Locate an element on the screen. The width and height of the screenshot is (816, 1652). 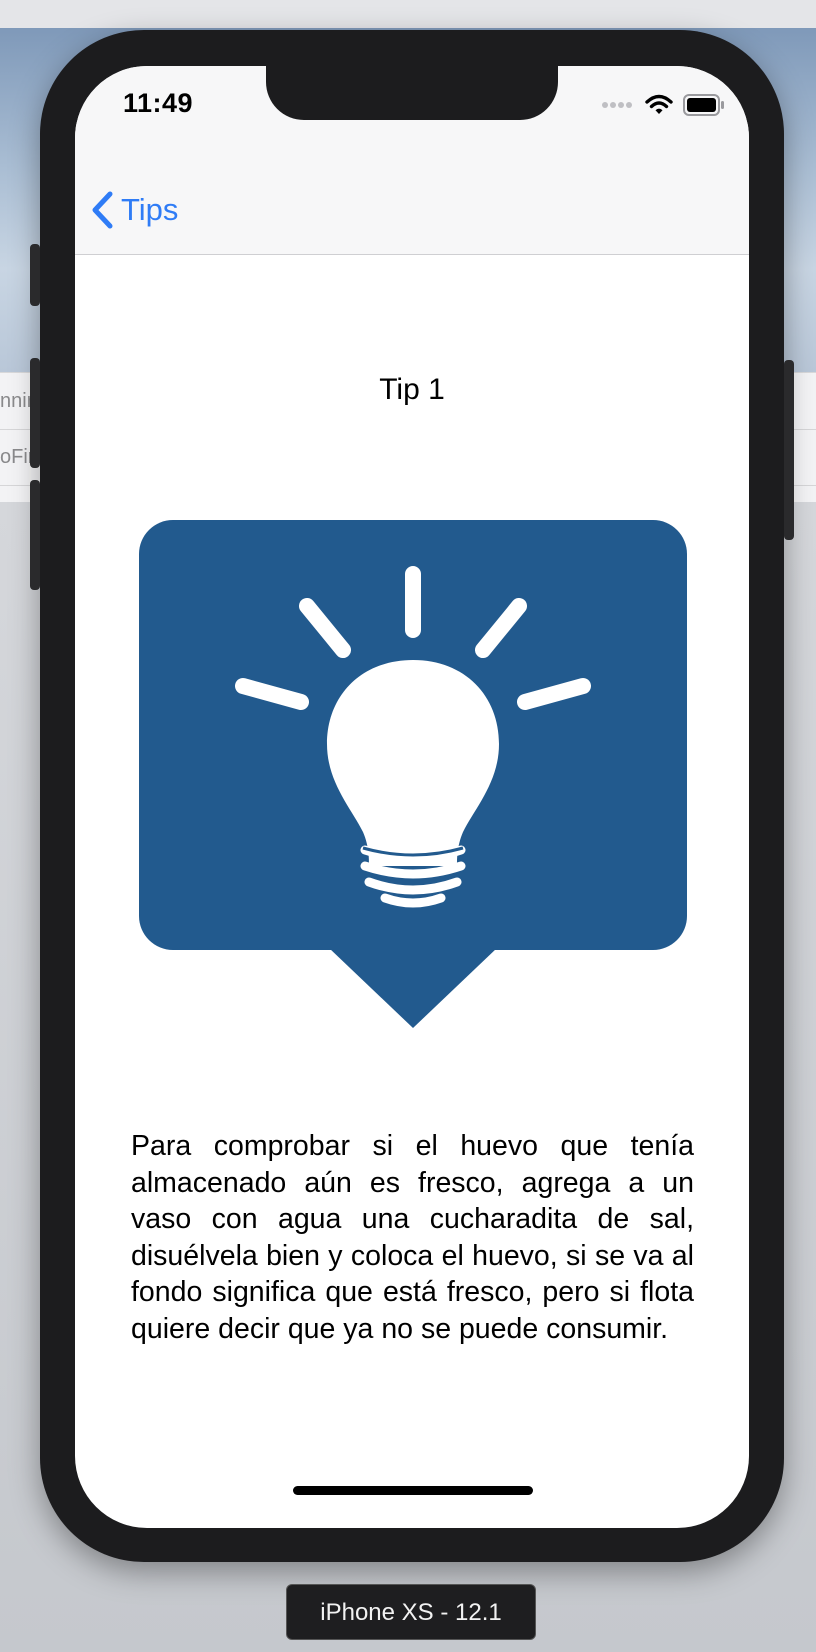
home-indicator is located at coordinates (413, 1490).